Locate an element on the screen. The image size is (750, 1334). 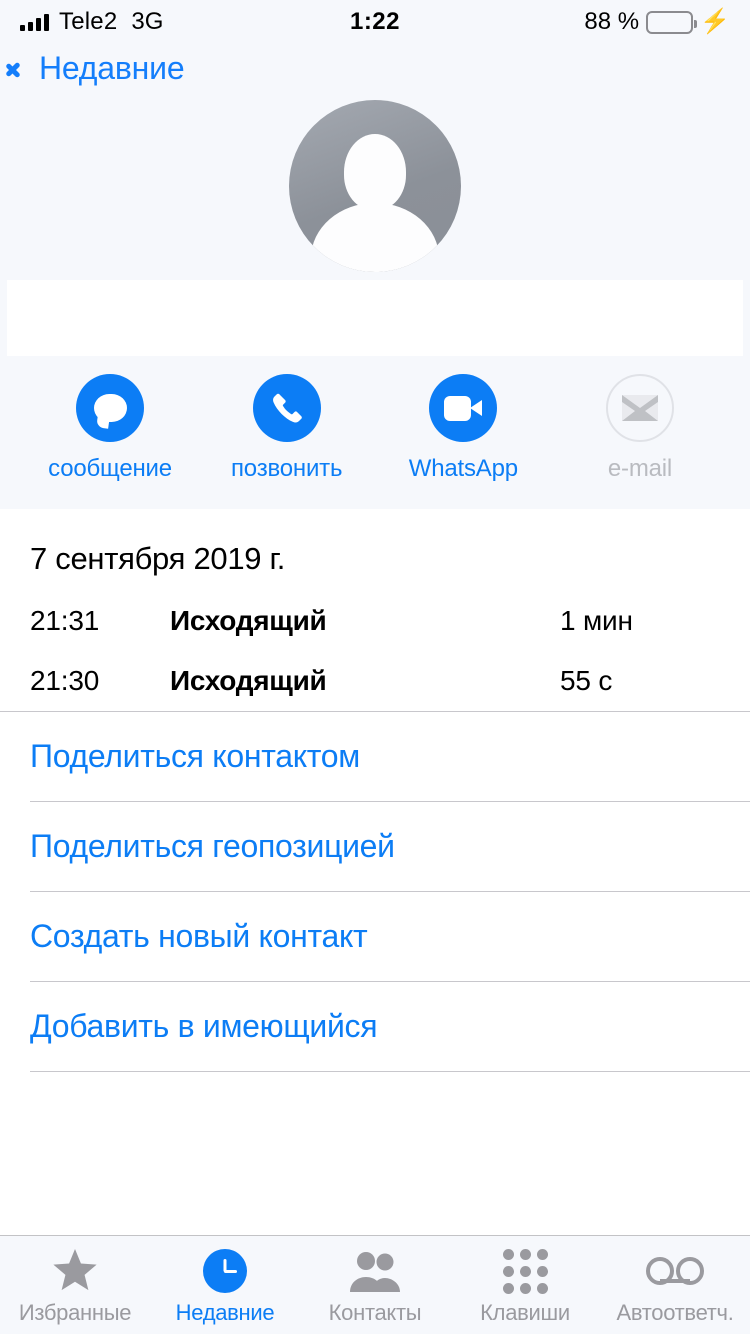
table-row: 21:30 Исходящий 55 с is located at coordinates (375, 681).